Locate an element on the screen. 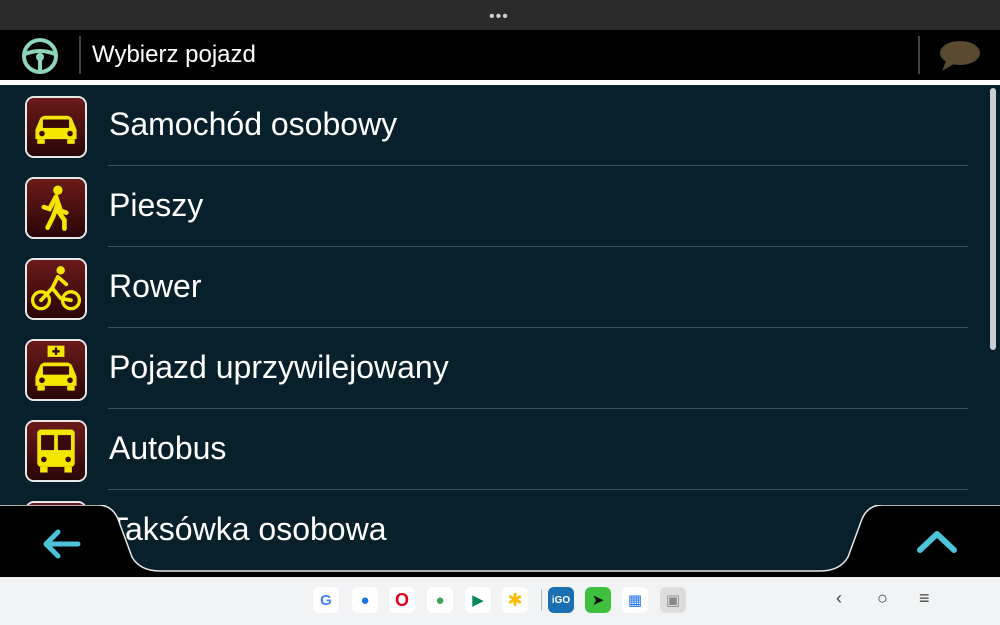 The height and width of the screenshot is (625, 1000). list-item-label: Pieszy is located at coordinates (156, 205).